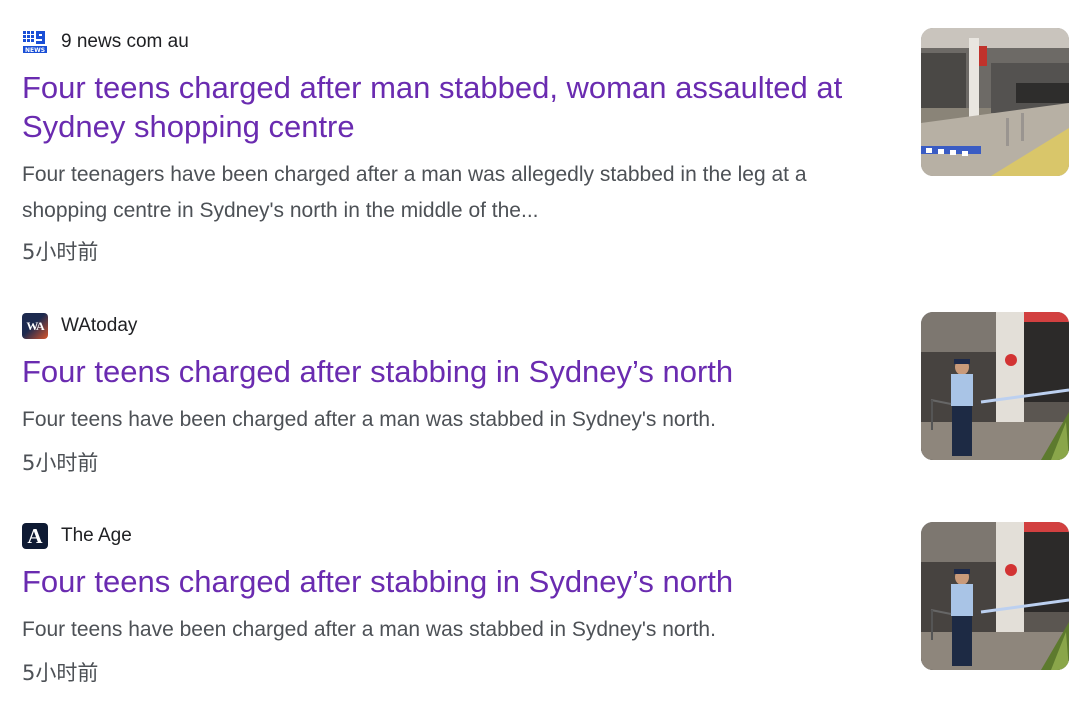  Describe the element at coordinates (35, 536) in the screenshot. I see `the-age-logo-icon: A` at that location.